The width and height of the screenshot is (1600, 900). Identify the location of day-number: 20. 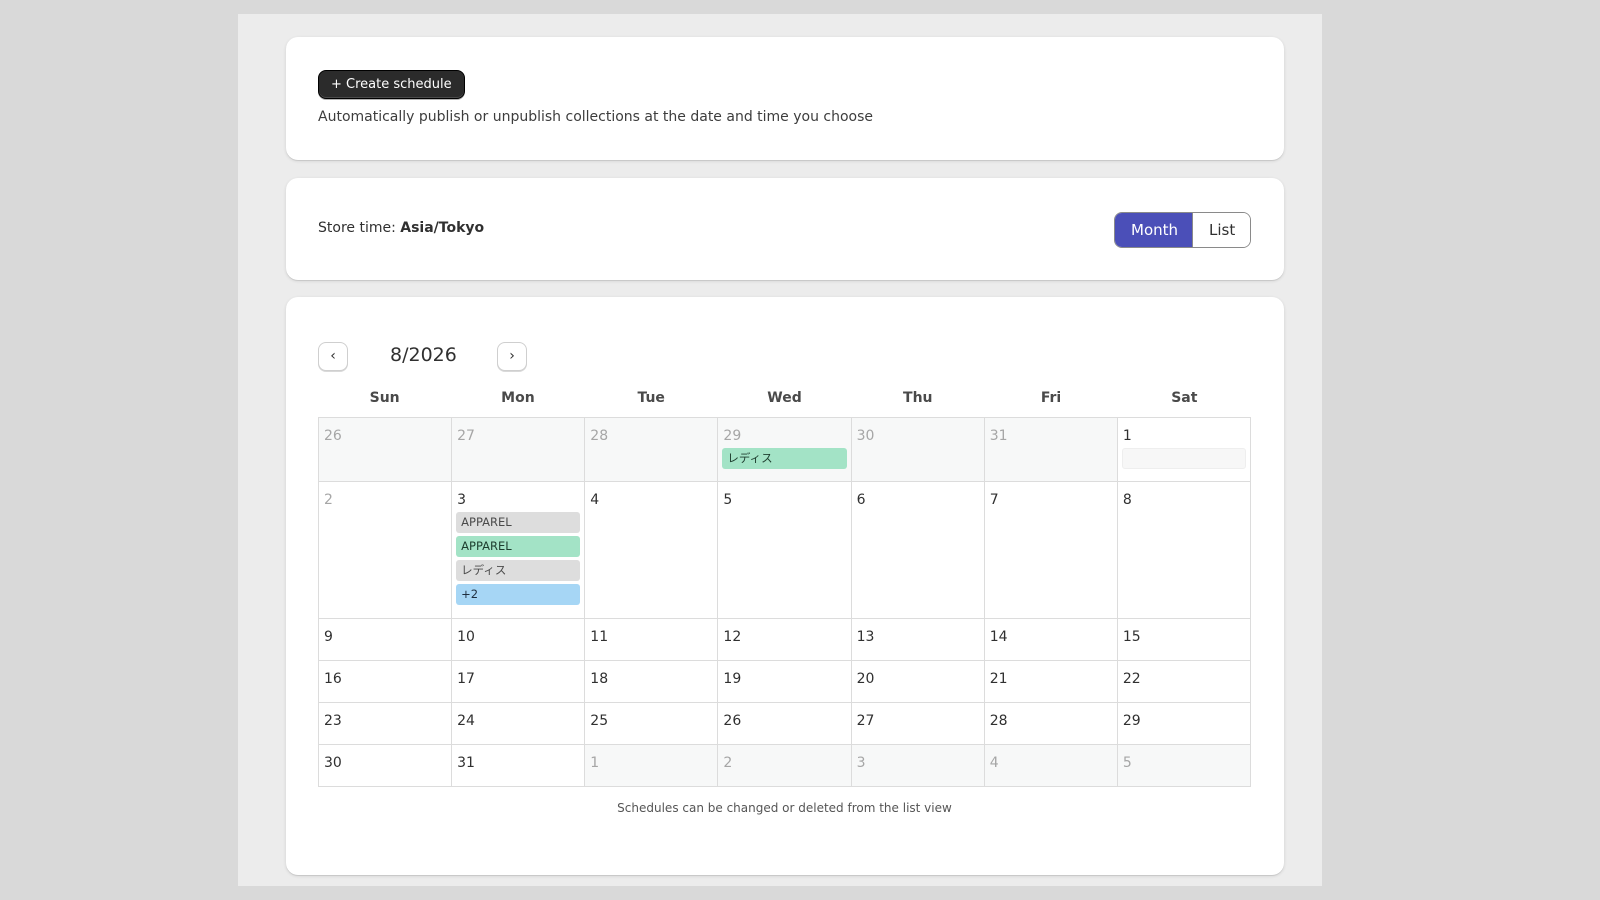
(865, 679).